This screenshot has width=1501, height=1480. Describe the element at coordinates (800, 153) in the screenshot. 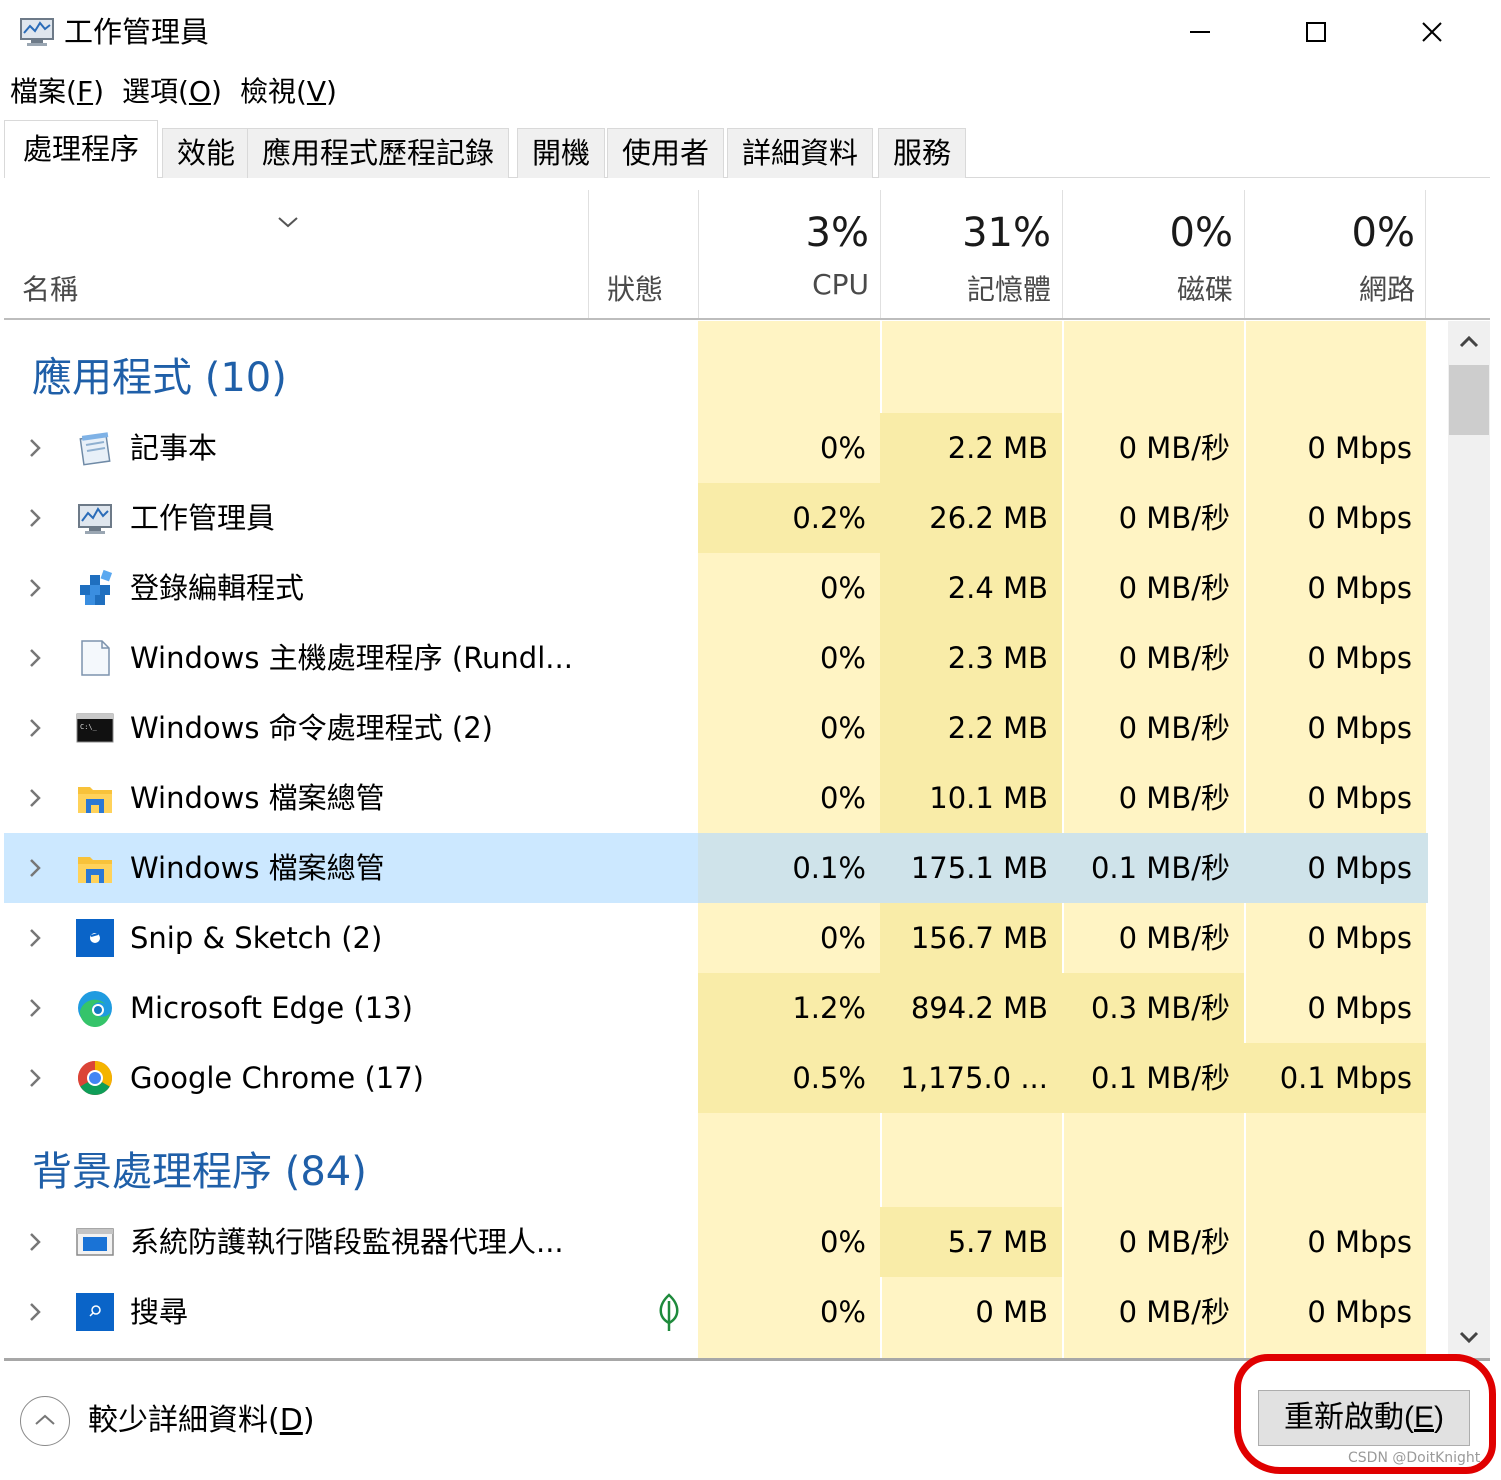

I see `tab-details: 詳細資料` at that location.